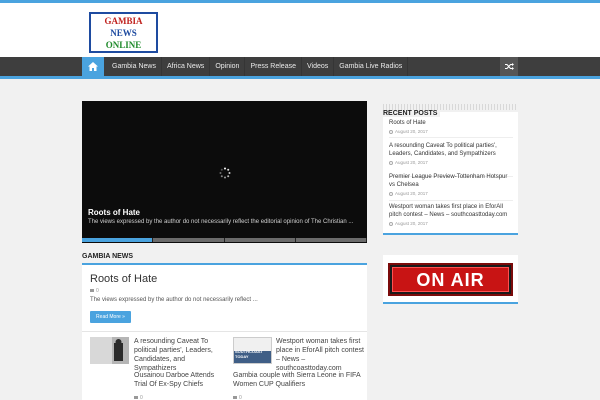  I want to click on nav-item-africa-news: Africa News, so click(186, 66).